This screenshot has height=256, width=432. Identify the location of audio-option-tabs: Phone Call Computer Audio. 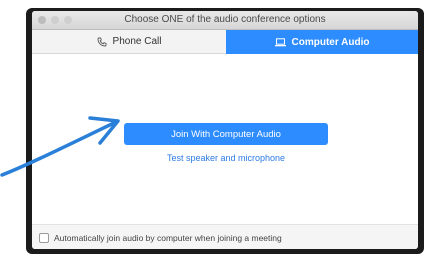
(225, 42).